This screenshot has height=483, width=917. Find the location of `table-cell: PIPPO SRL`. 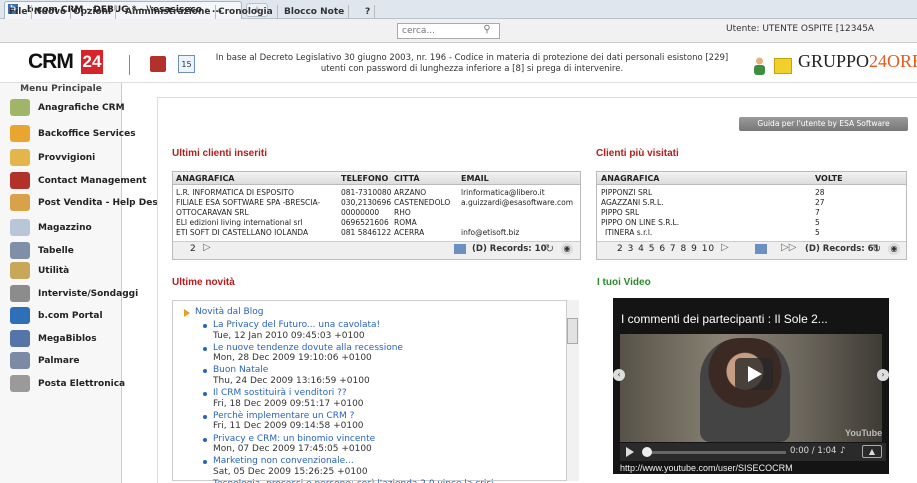

table-cell: PIPPO SRL is located at coordinates (620, 212).